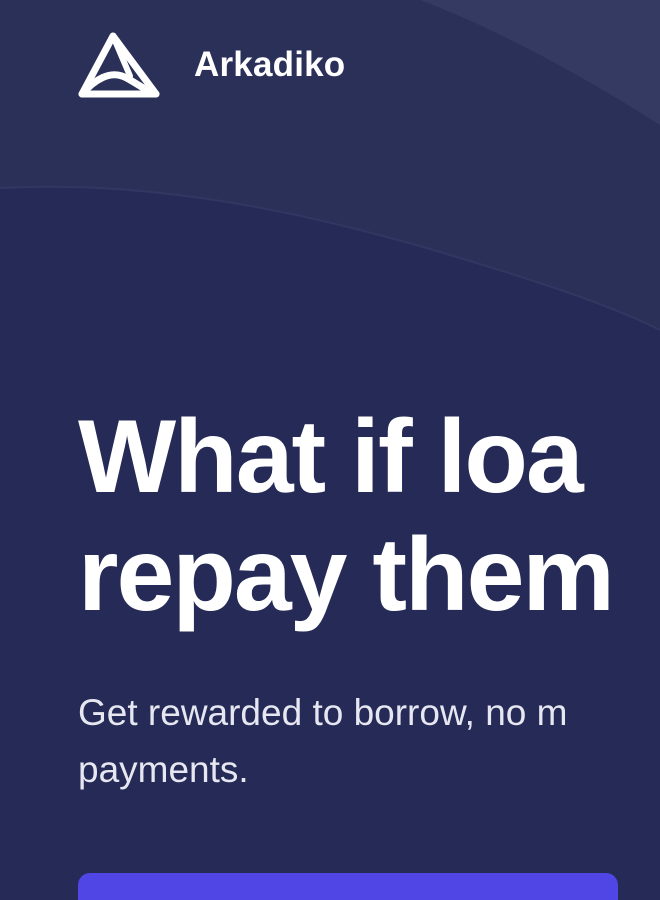 This screenshot has width=660, height=900. I want to click on hero-title-line-1: What if loa, so click(331, 457).